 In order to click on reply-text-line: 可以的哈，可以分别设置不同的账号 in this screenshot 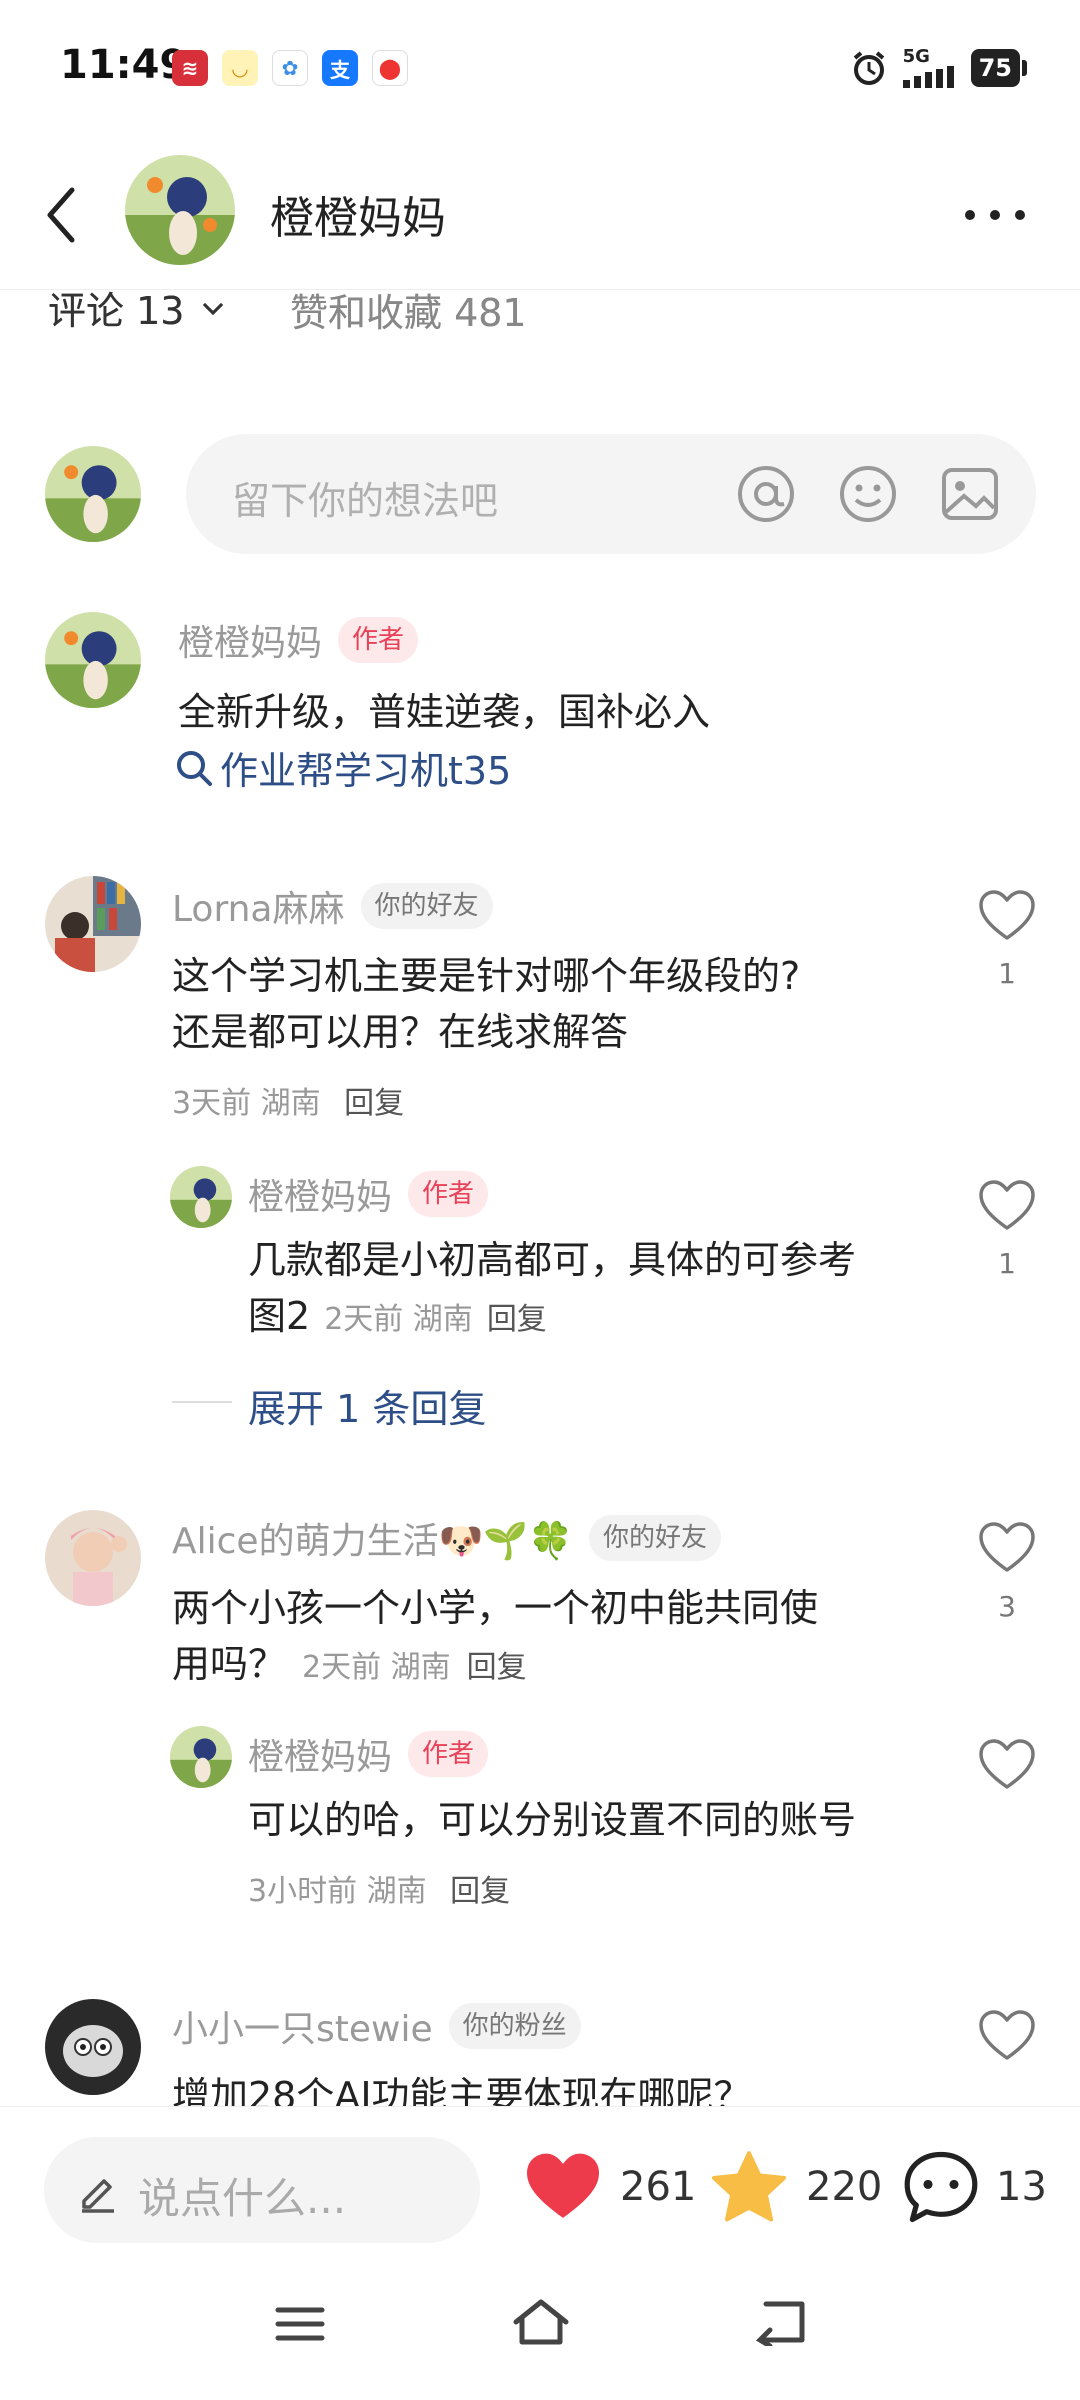, I will do `click(552, 1820)`.